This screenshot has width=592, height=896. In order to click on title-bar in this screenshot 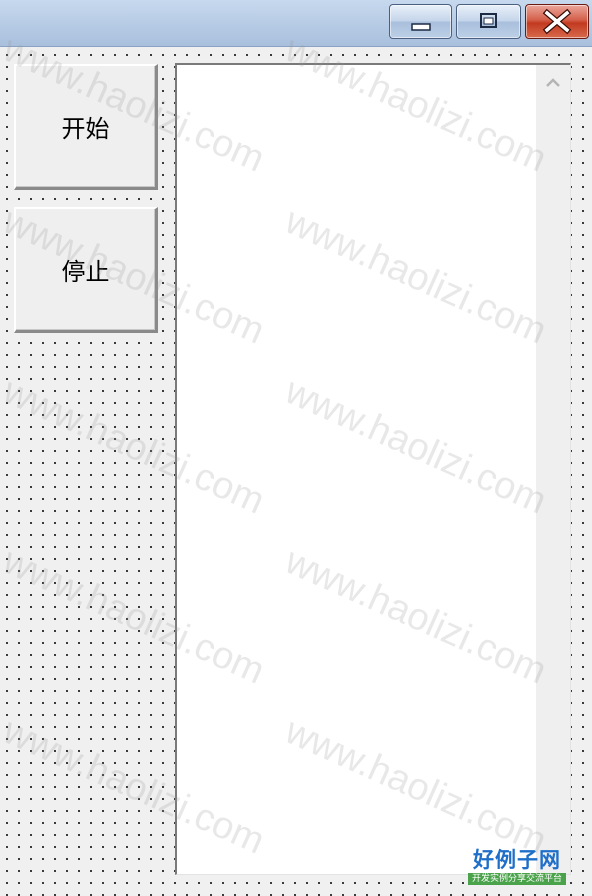, I will do `click(296, 23)`.